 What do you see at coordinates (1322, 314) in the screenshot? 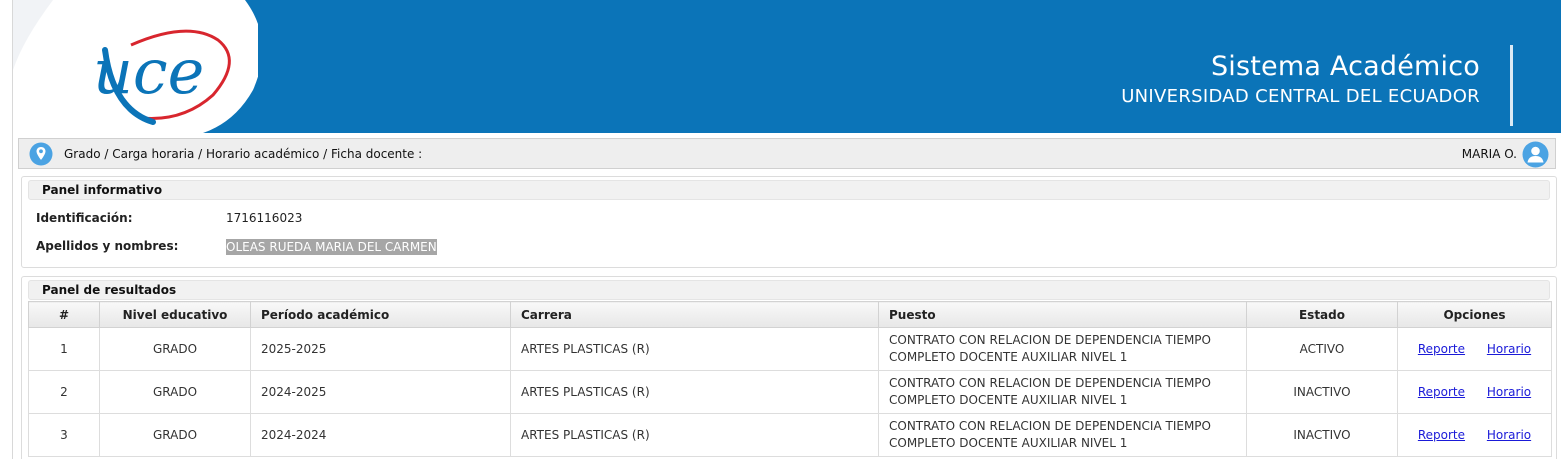
I see `col-estado: Estado` at bounding box center [1322, 314].